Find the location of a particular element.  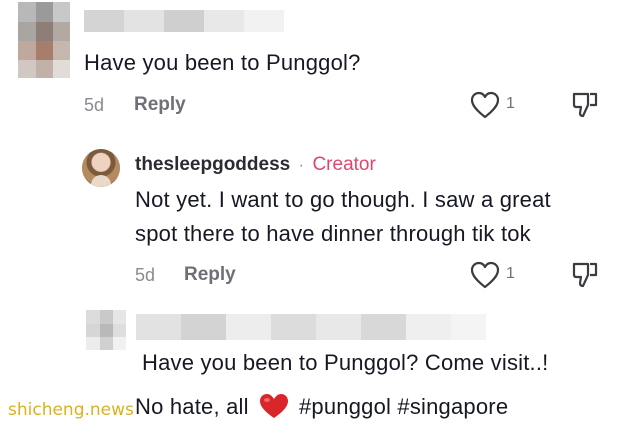

red-heart-emoji is located at coordinates (273, 406).